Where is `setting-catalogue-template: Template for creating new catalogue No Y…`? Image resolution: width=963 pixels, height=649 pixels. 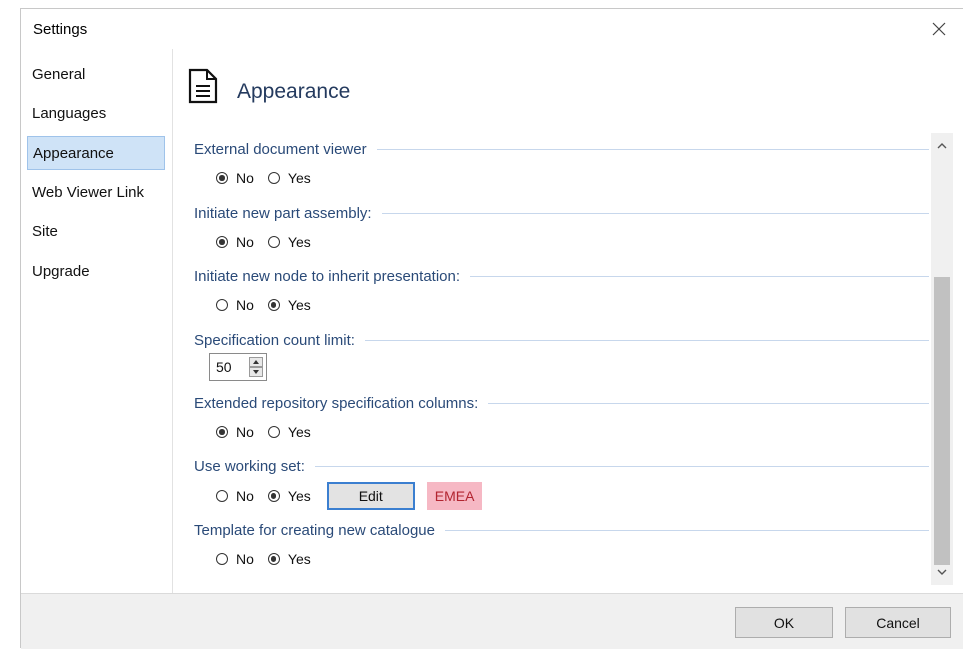
setting-catalogue-template: Template for creating new catalogue No Y… is located at coordinates (561, 551).